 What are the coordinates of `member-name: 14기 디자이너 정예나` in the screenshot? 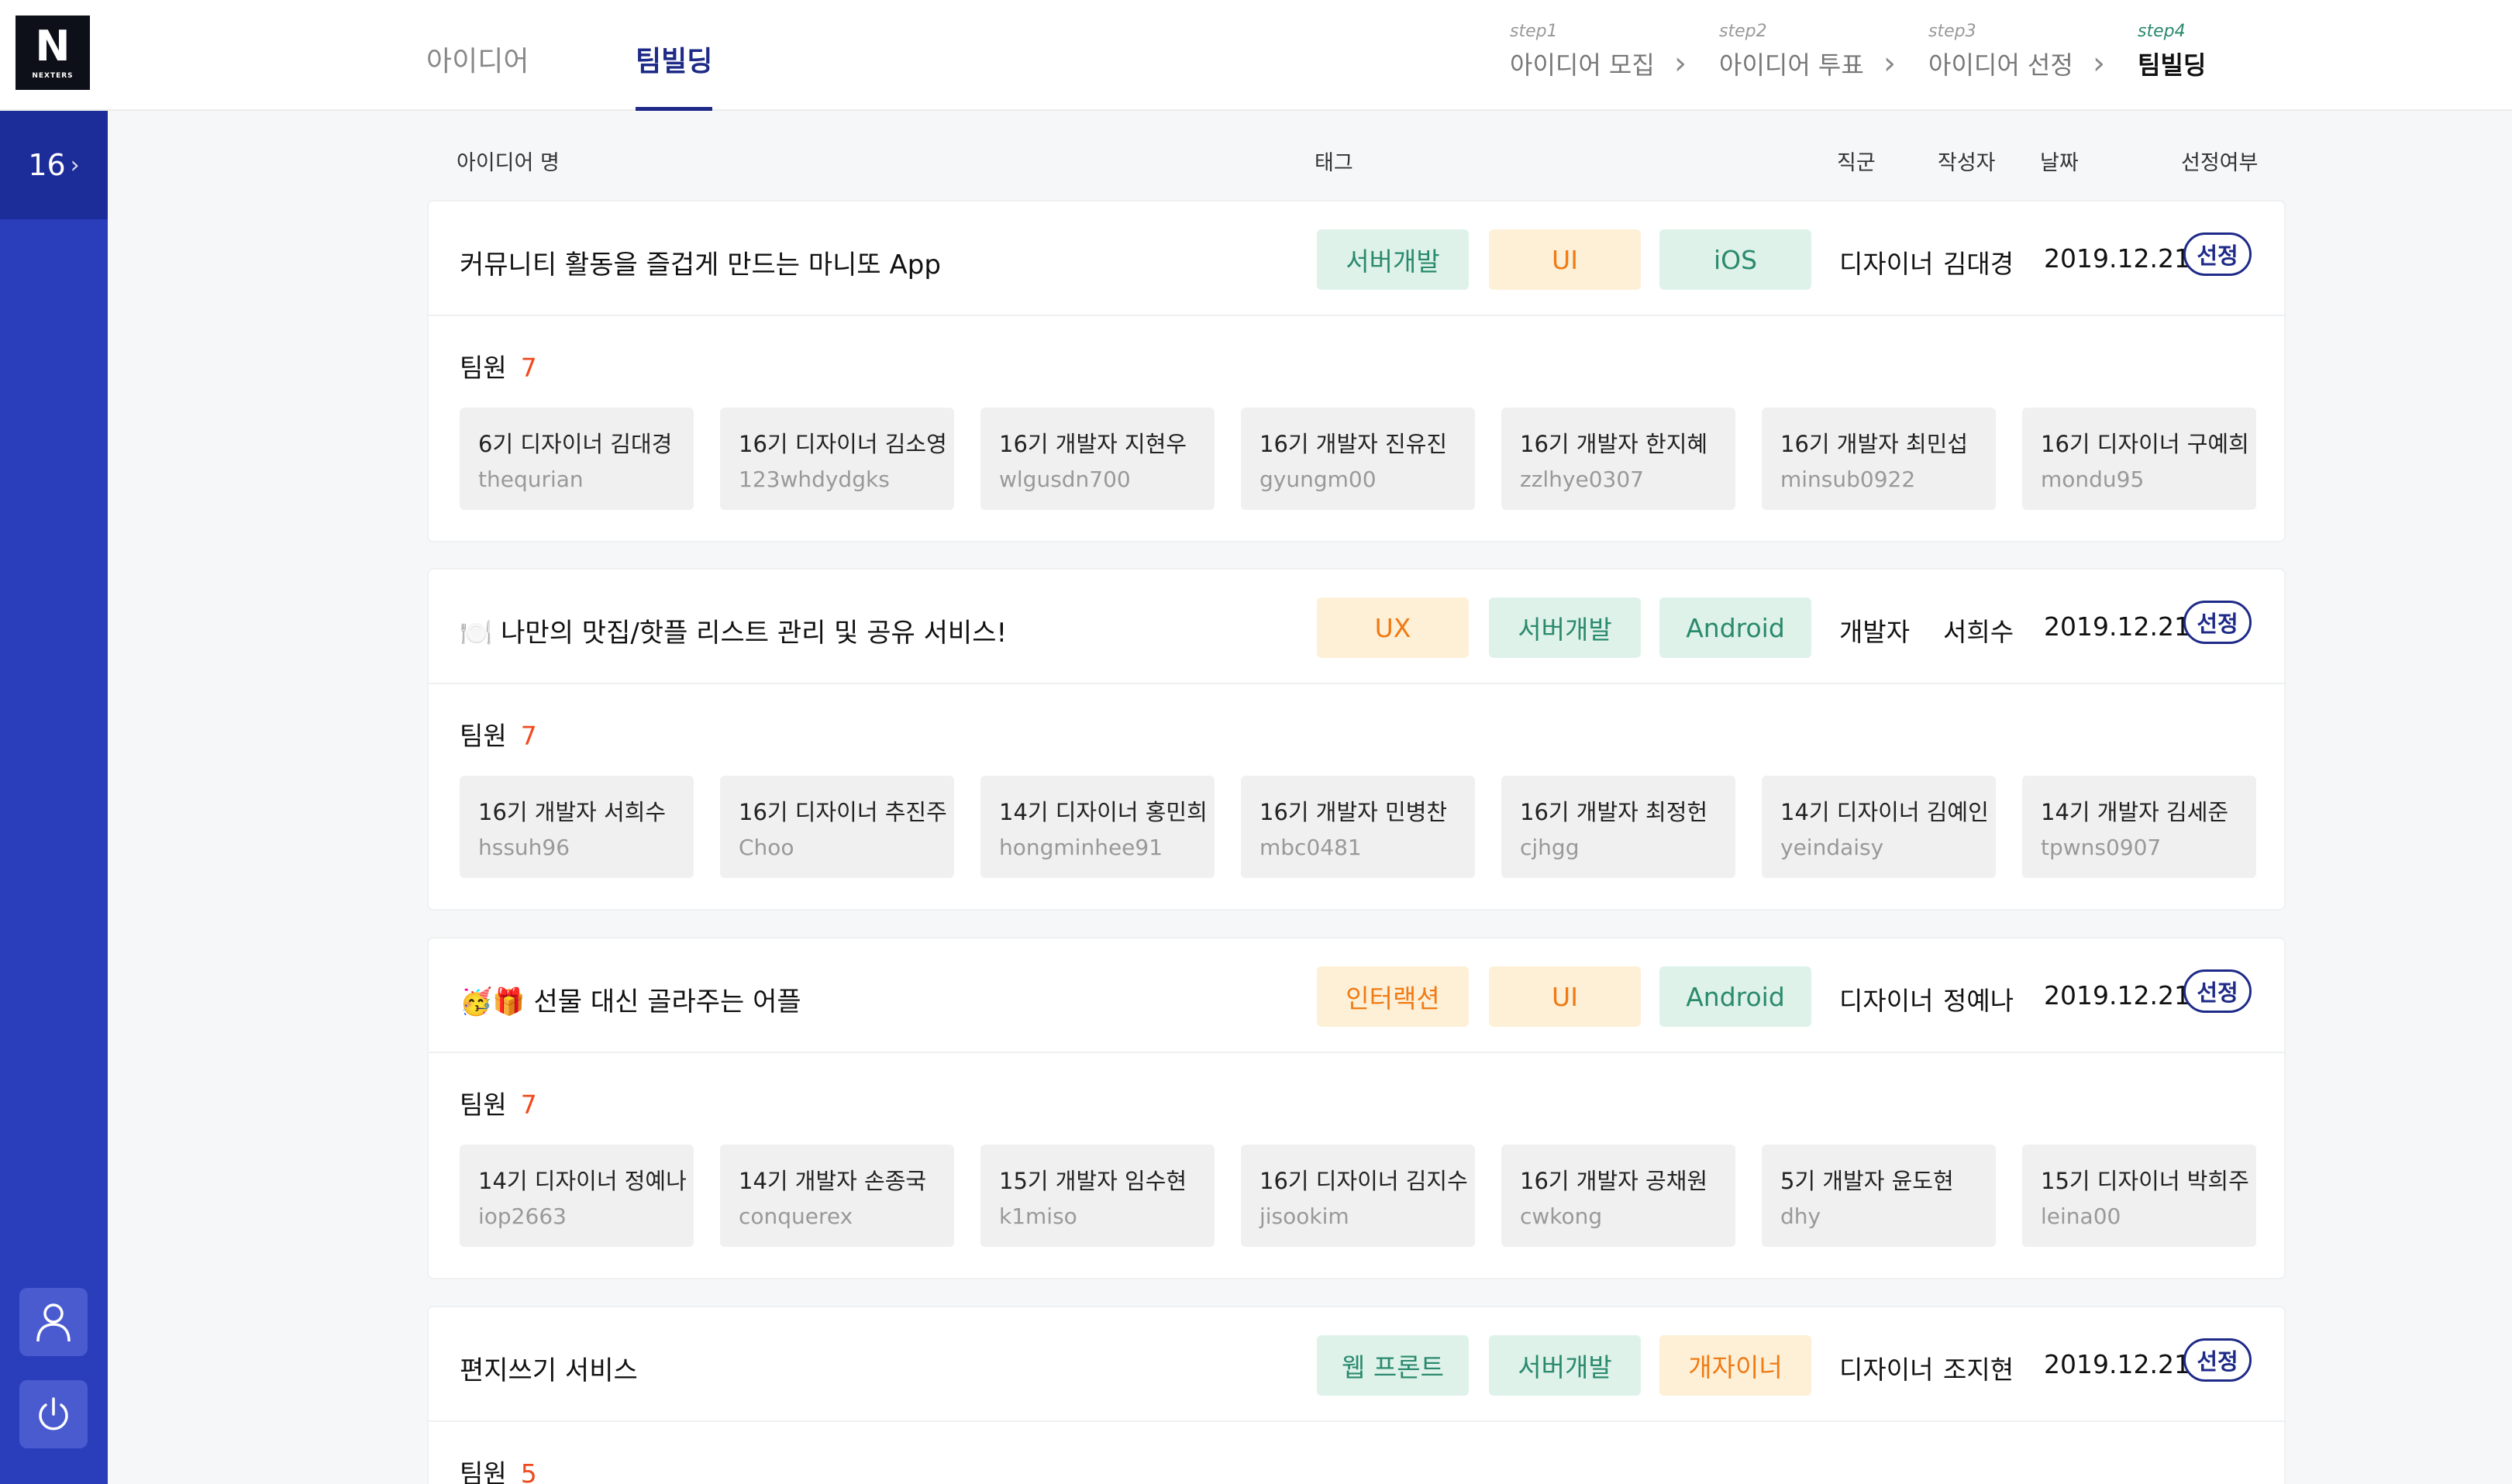 It's located at (582, 1181).